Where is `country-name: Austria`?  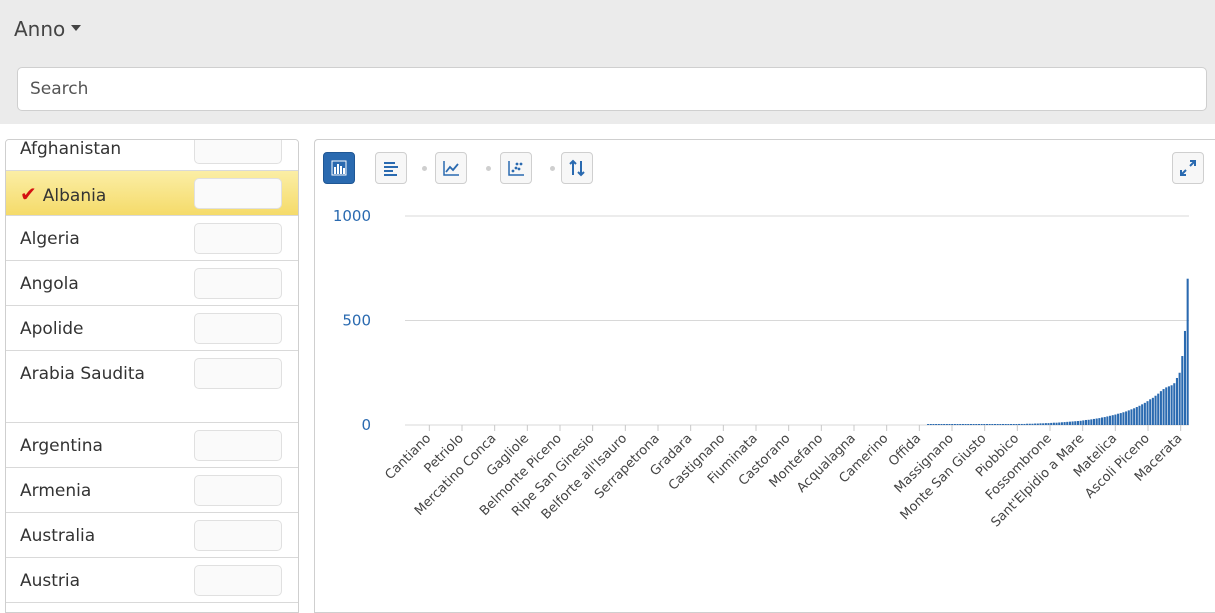 country-name: Austria is located at coordinates (105, 581).